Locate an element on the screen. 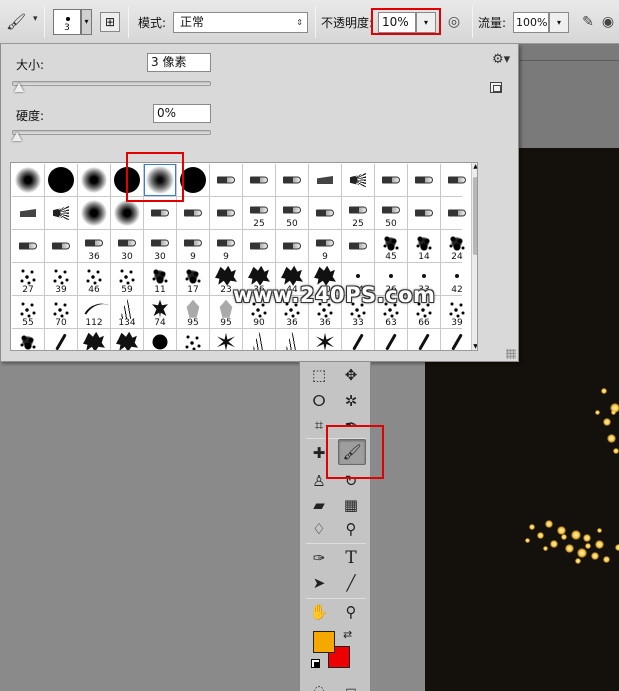 The height and width of the screenshot is (691, 619). scroll-up-arrow-icon: ▲ is located at coordinates (474, 166).